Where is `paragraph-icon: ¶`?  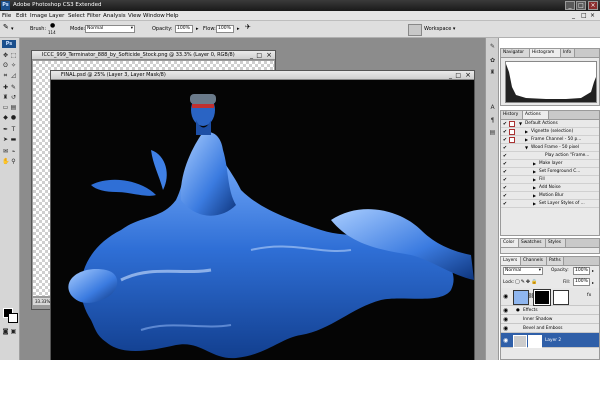
paragraph-icon: ¶ is located at coordinates (492, 120).